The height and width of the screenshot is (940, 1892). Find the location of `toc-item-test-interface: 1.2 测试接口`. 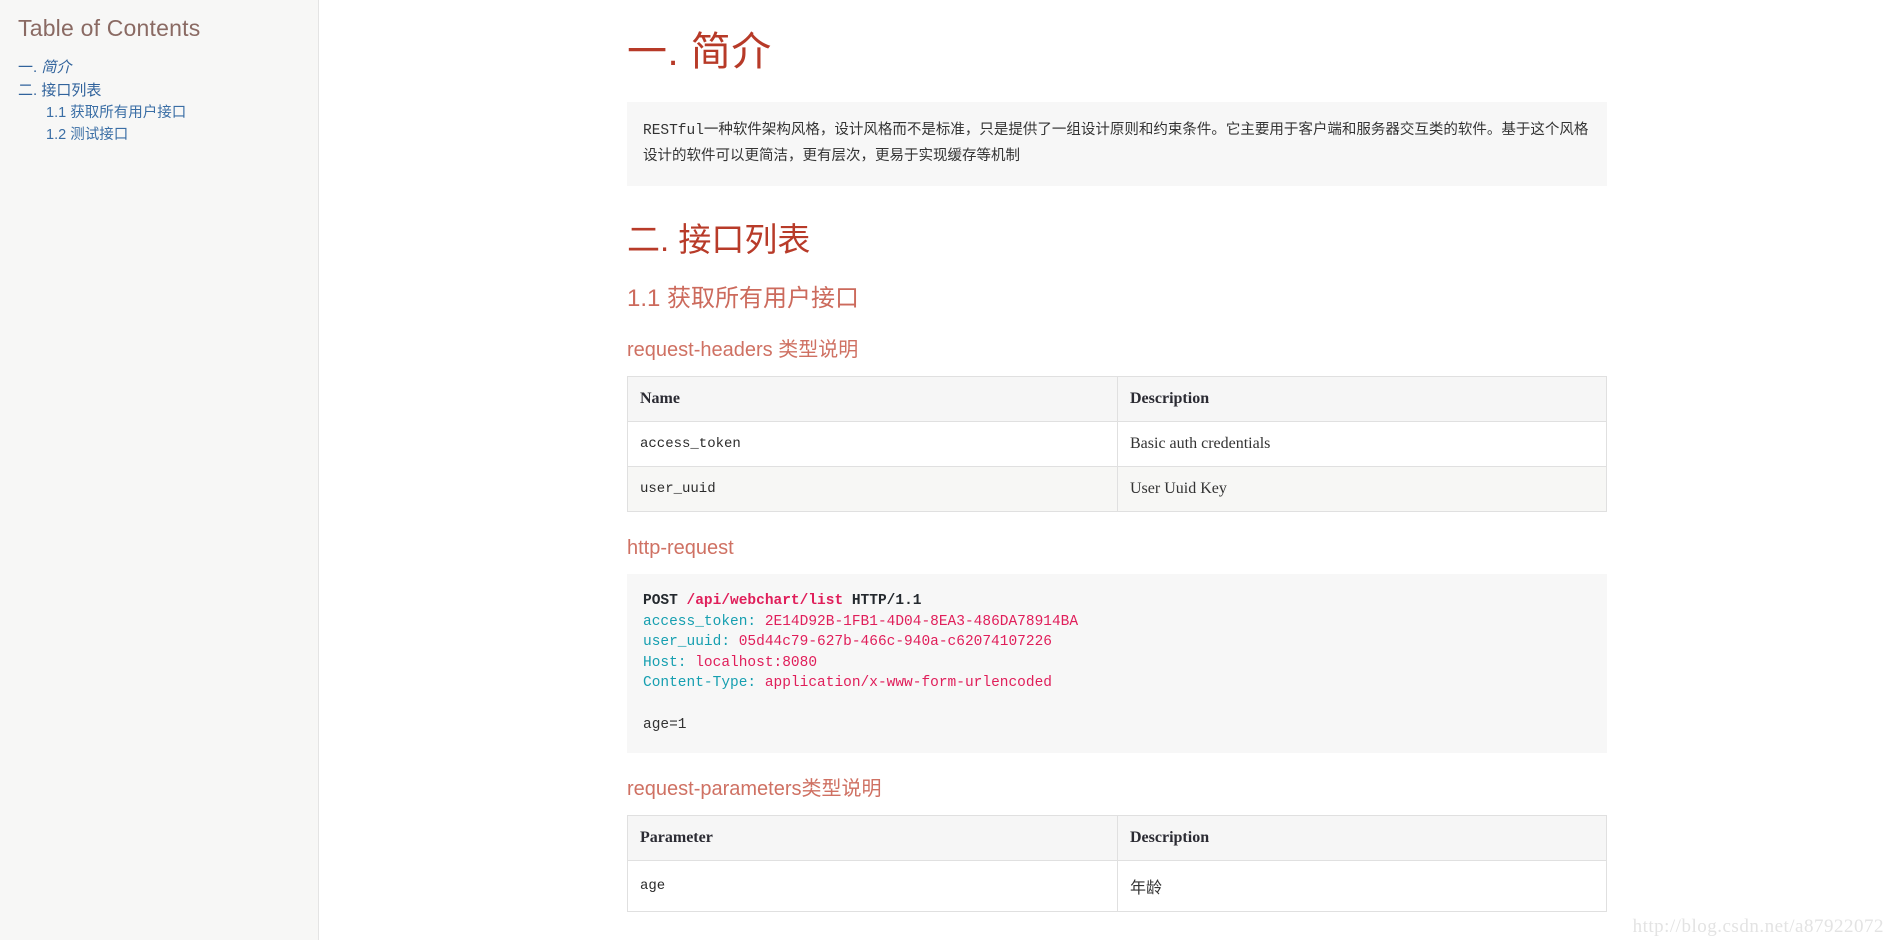

toc-item-test-interface: 1.2 测试接口 is located at coordinates (159, 135).